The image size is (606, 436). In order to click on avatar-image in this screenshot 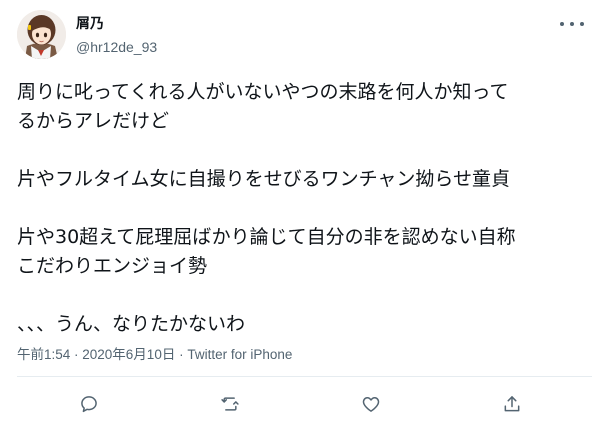, I will do `click(41, 34)`.